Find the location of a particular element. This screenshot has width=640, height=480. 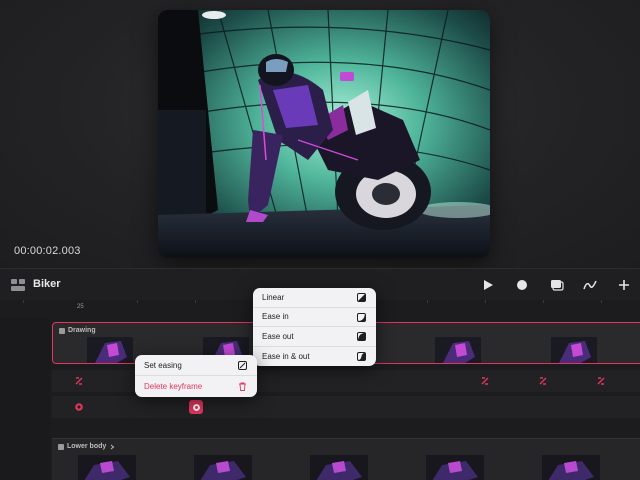

track-gutter is located at coordinates (25, 399).